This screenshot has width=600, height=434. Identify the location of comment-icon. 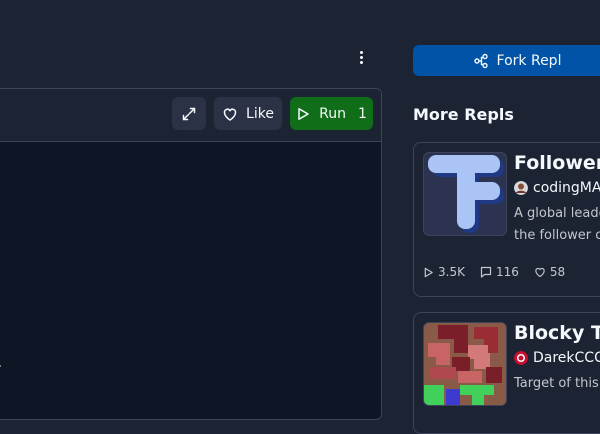
(486, 272).